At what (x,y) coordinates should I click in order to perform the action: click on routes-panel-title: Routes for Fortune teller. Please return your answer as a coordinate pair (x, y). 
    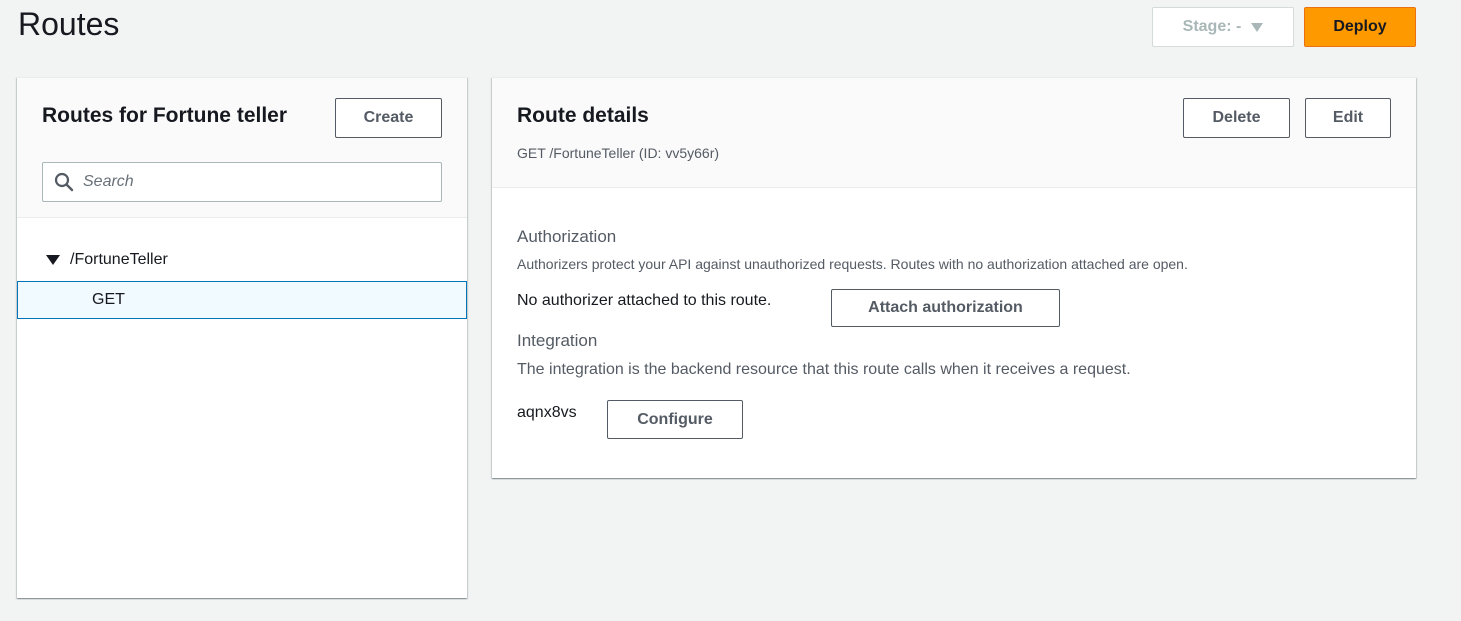
    Looking at the image, I should click on (165, 115).